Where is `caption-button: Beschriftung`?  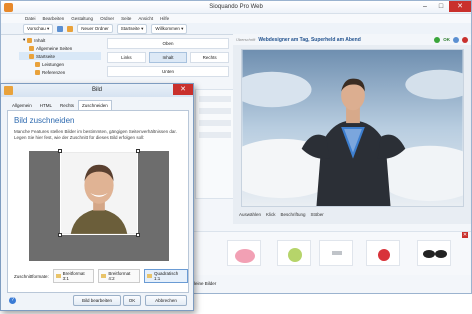
caption-button: Beschriftung is located at coordinates (293, 214).